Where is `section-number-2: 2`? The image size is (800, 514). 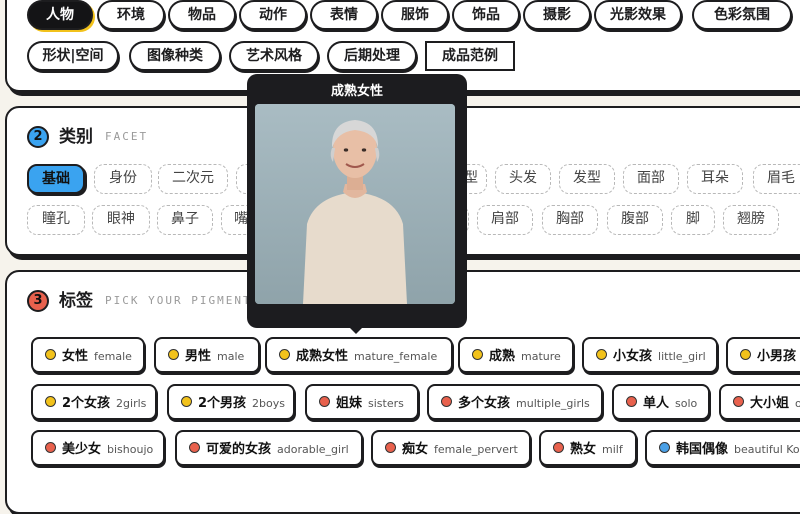
section-number-2: 2 is located at coordinates (38, 137).